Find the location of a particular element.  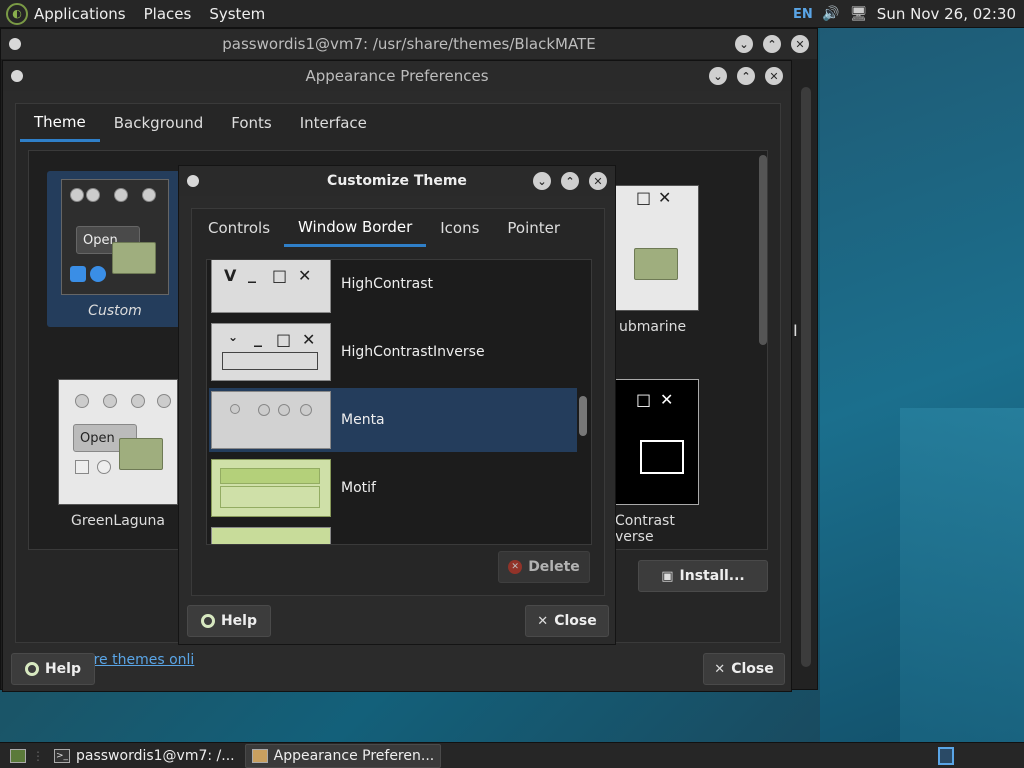

customize-help-button: Help is located at coordinates (229, 621).